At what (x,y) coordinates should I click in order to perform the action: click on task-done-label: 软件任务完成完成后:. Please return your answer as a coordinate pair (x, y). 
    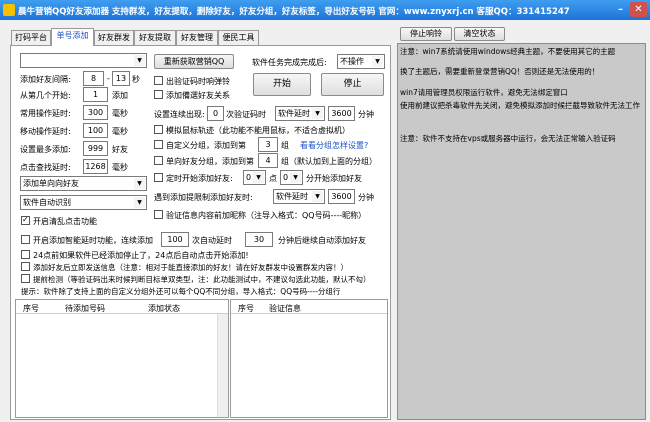
    Looking at the image, I should click on (289, 62).